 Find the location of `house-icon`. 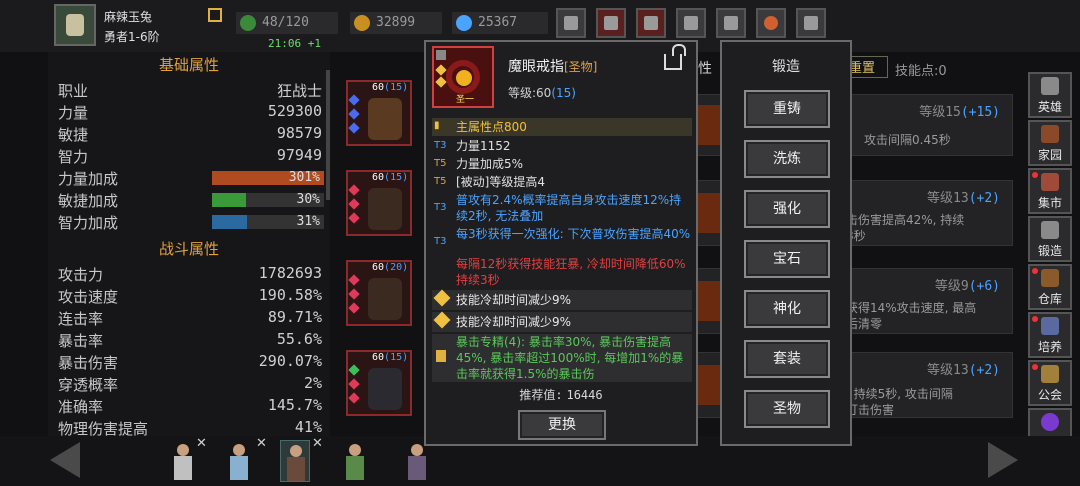

house-icon is located at coordinates (1050, 134).